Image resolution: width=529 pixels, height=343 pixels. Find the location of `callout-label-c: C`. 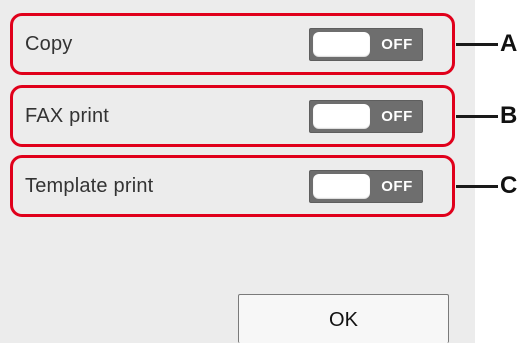

callout-label-c: C is located at coordinates (509, 185).